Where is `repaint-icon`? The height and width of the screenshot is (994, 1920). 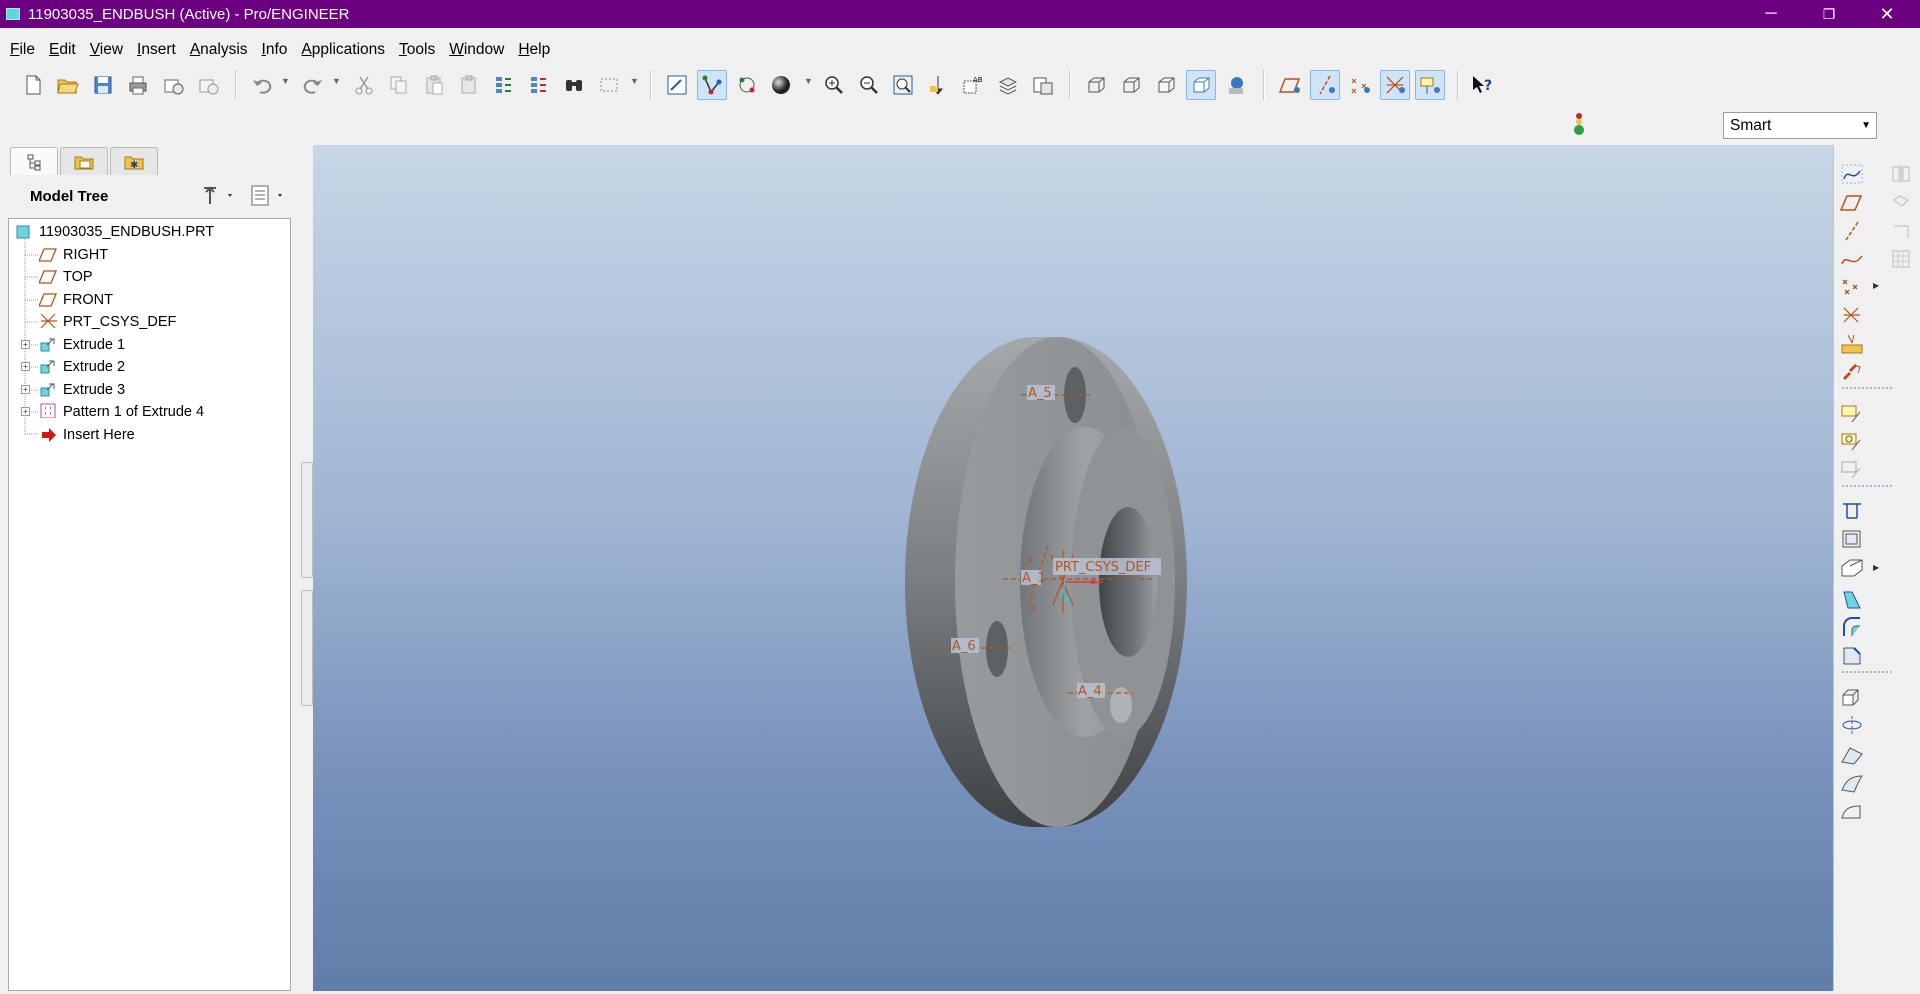 repaint-icon is located at coordinates (677, 85).